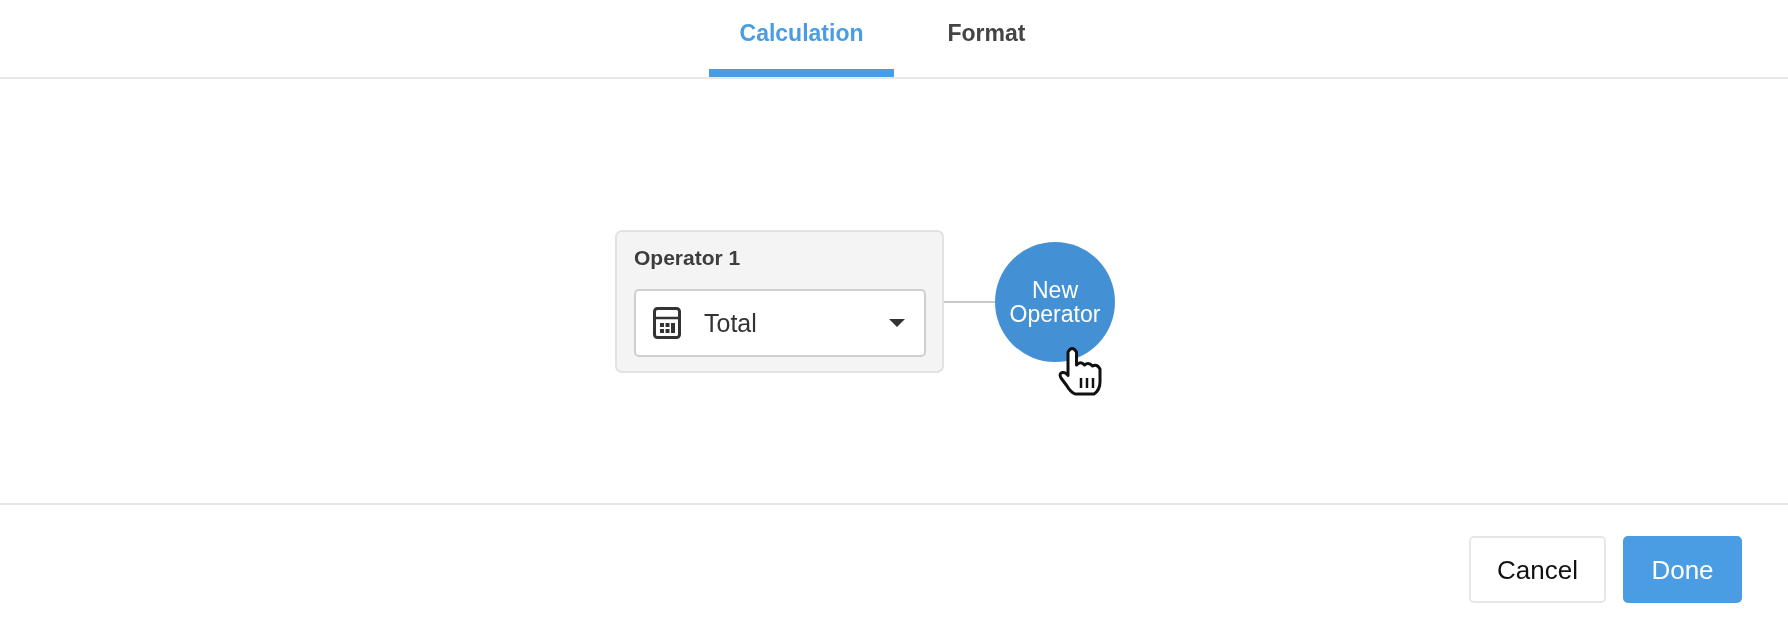 The image size is (1788, 630). Describe the element at coordinates (986, 38) in the screenshot. I see `tab: Format` at that location.